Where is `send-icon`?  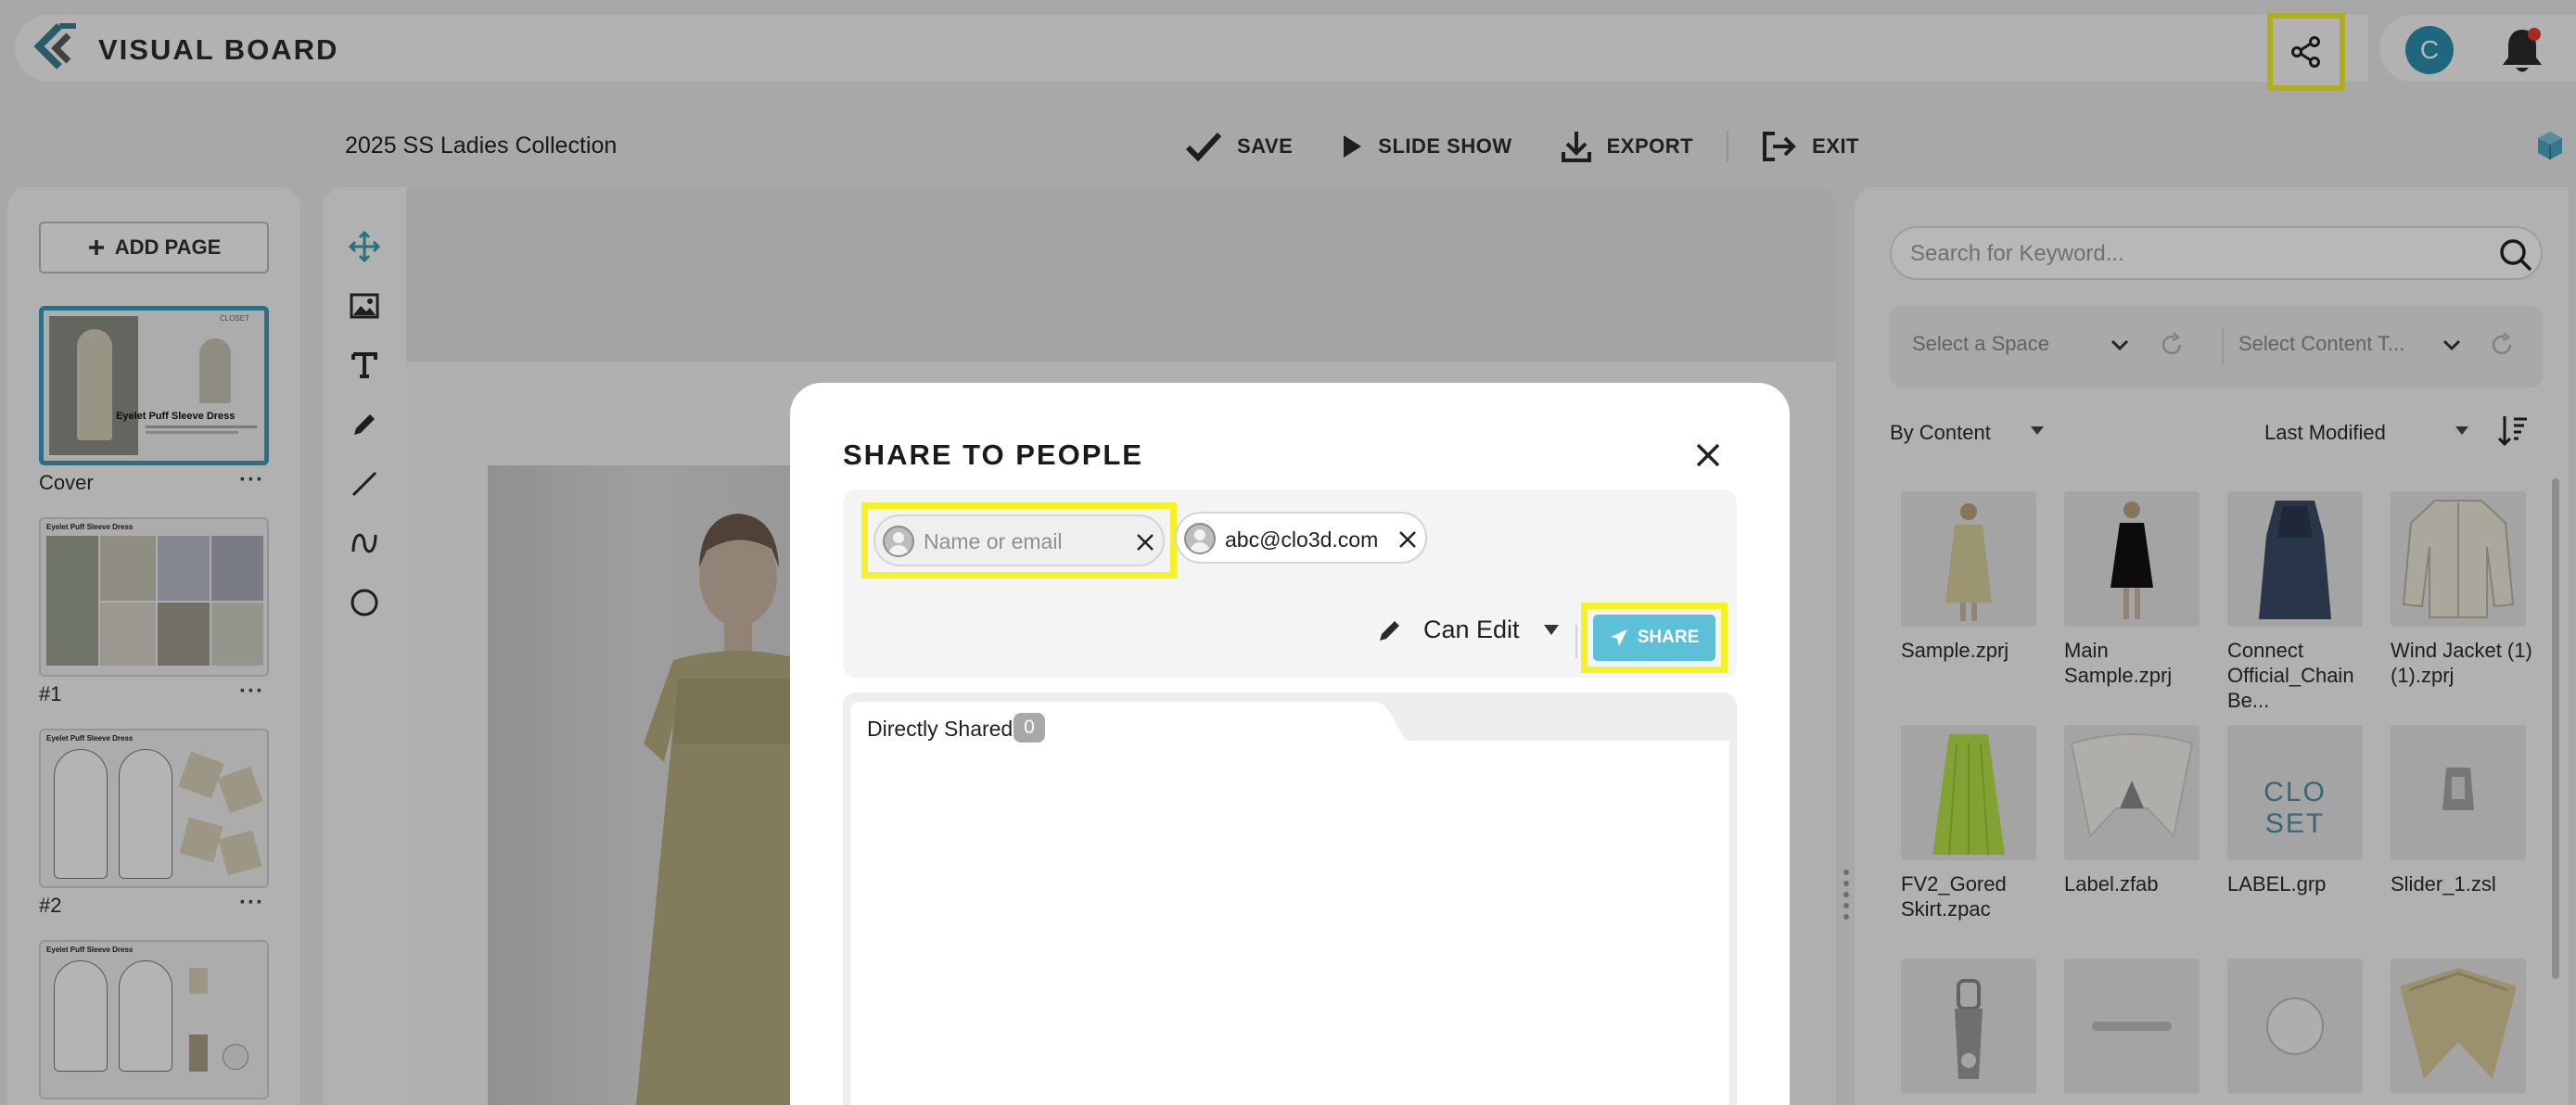
send-icon is located at coordinates (1619, 637).